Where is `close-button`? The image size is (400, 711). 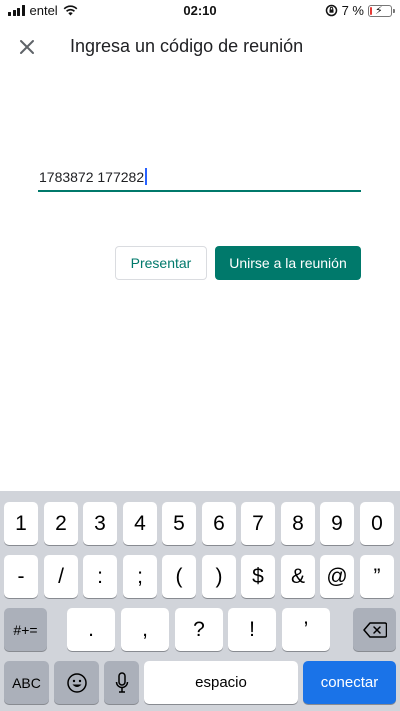 close-button is located at coordinates (27, 47).